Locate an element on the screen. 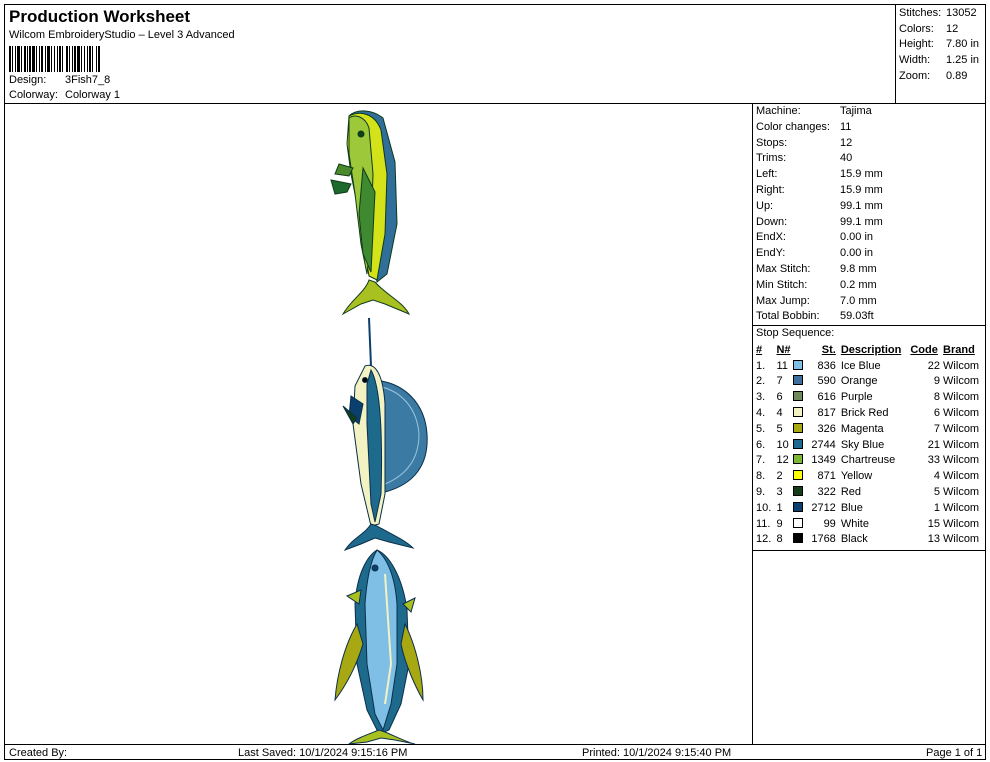 This screenshot has height=762, width=990. colorway-row: Colorway: Colorway 1 is located at coordinates (64, 95).